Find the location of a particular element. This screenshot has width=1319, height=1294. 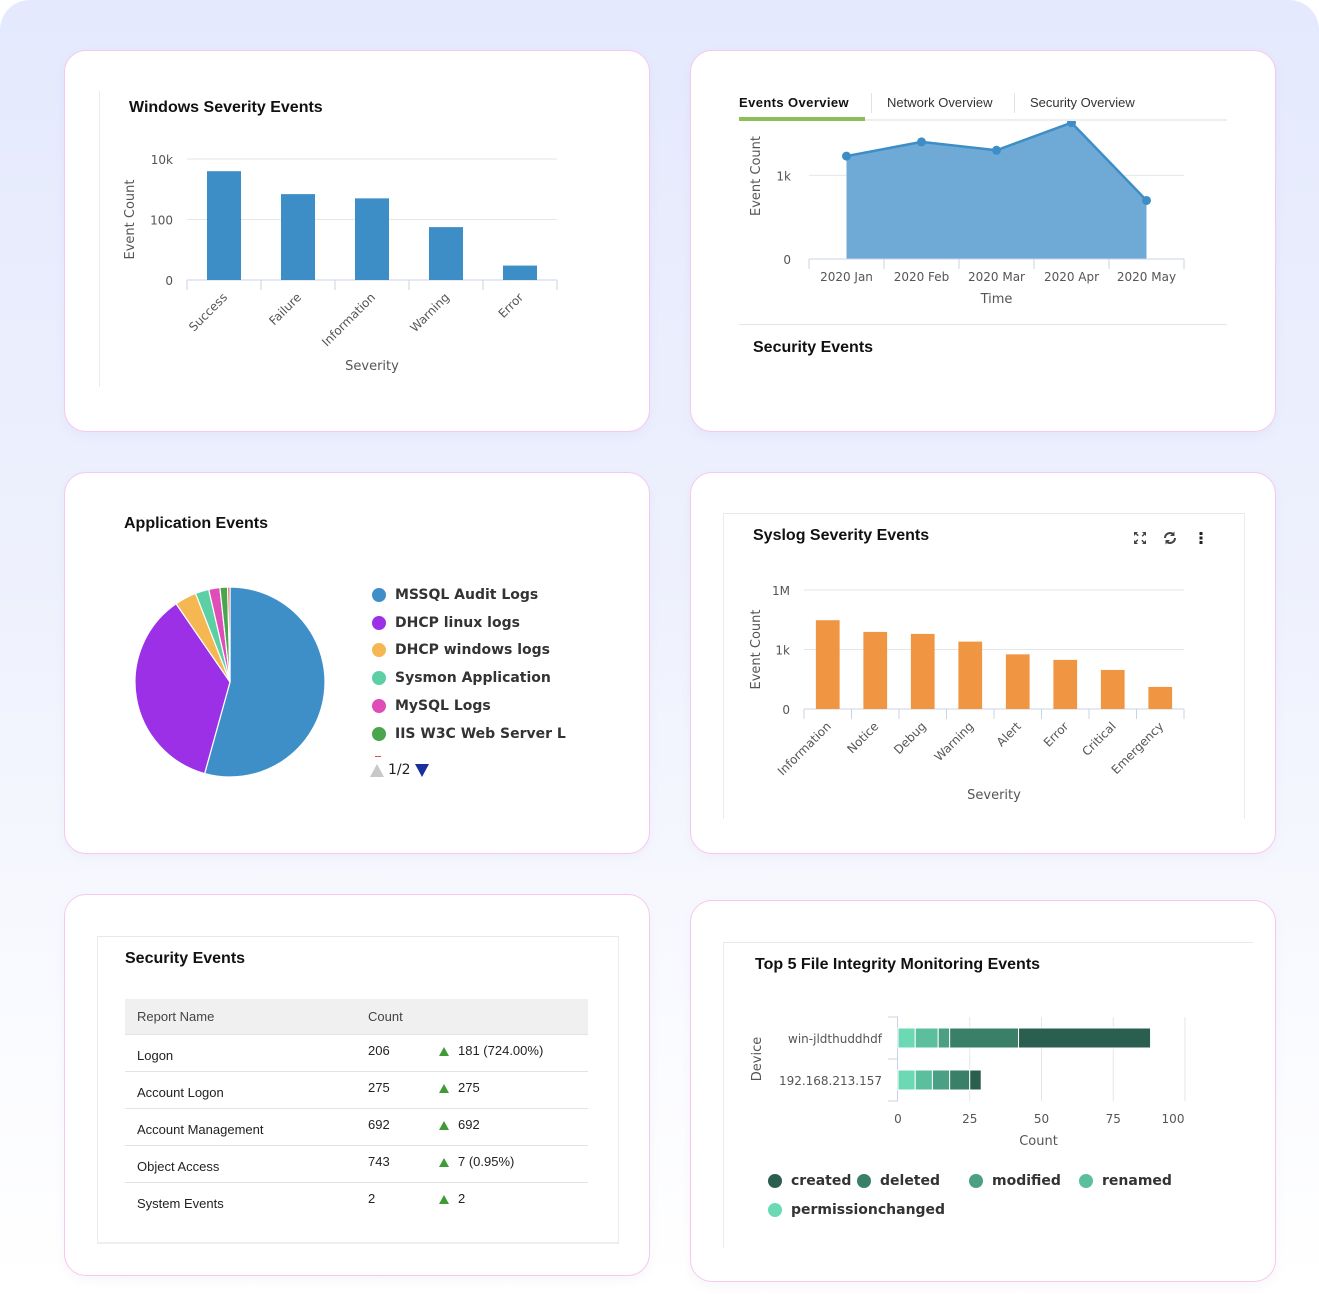

legend-label: renamed is located at coordinates (1137, 1181).